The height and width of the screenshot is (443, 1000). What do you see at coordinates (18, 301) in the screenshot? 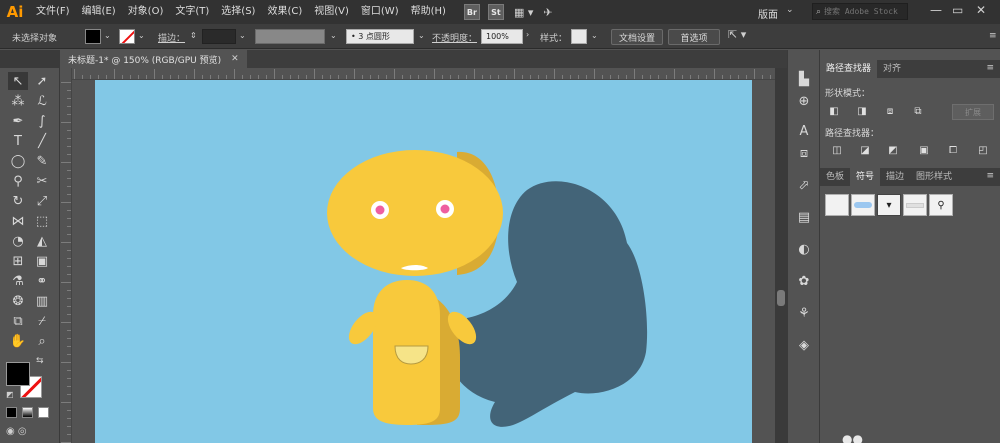
I see `symbol-sprayer-icon: ❂` at bounding box center [18, 301].